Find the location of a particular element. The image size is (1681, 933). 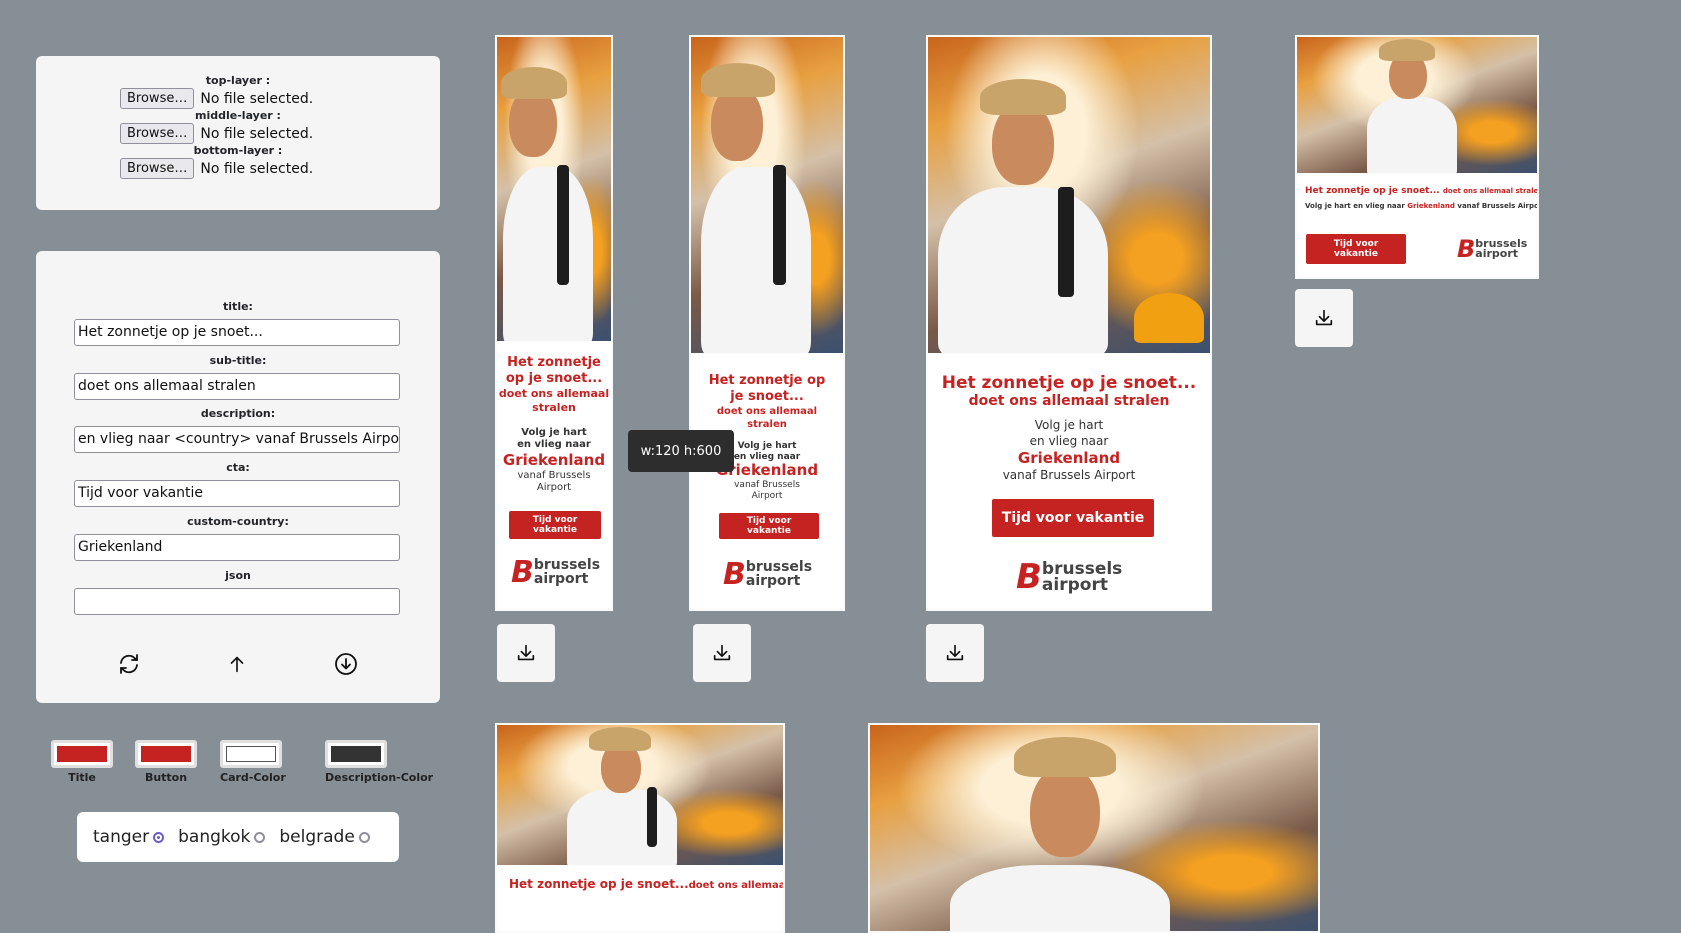

theme-option-label: belgrade is located at coordinates (317, 837).